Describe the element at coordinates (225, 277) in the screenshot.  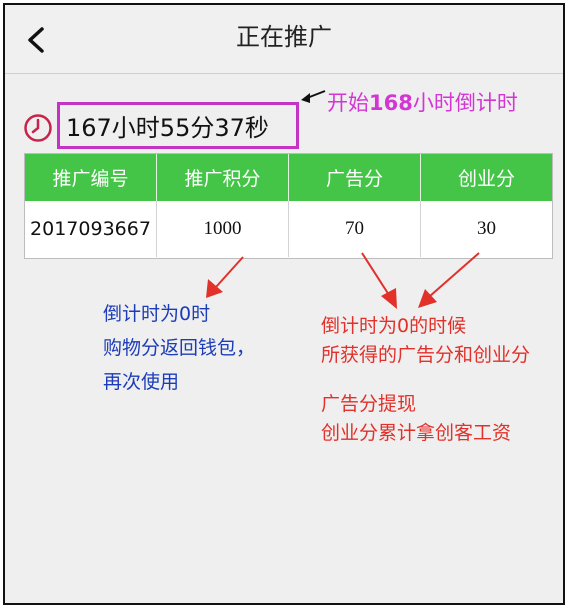
I see `arrow-to-points-icon` at that location.